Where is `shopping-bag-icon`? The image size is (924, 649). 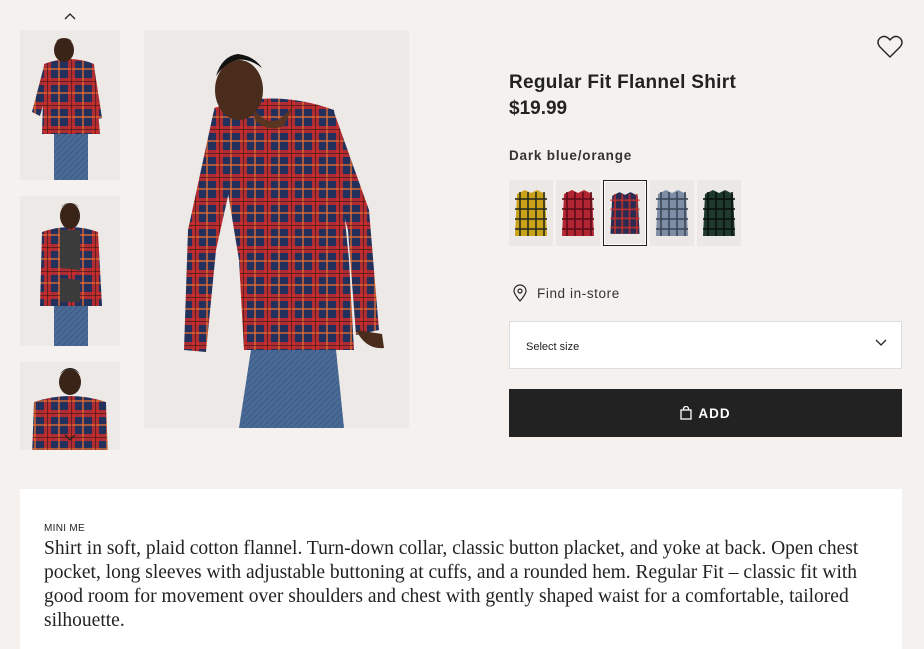 shopping-bag-icon is located at coordinates (686, 413).